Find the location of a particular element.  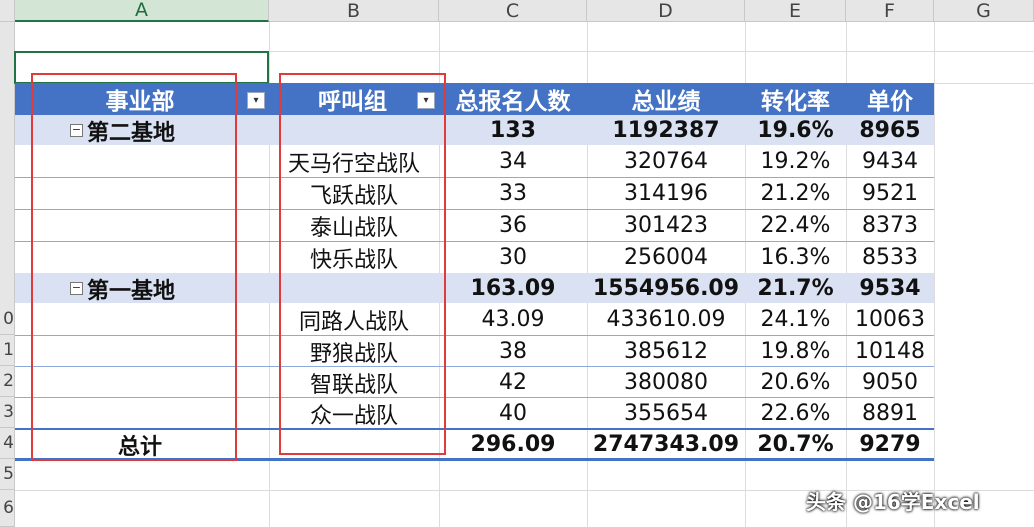

team-rate: 20.6% is located at coordinates (795, 382).